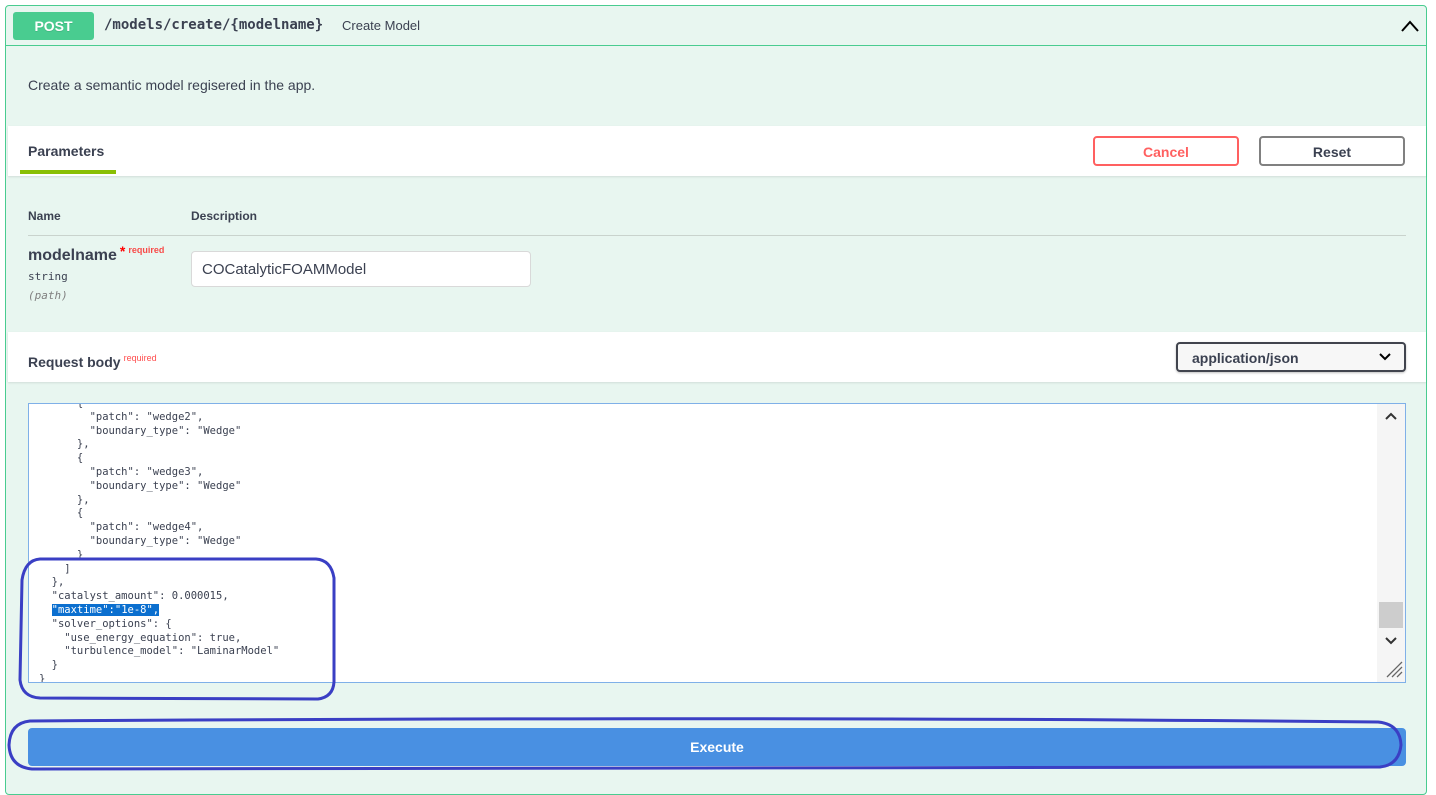 The image size is (1436, 795). I want to click on scroll-up-icon, so click(1391, 416).